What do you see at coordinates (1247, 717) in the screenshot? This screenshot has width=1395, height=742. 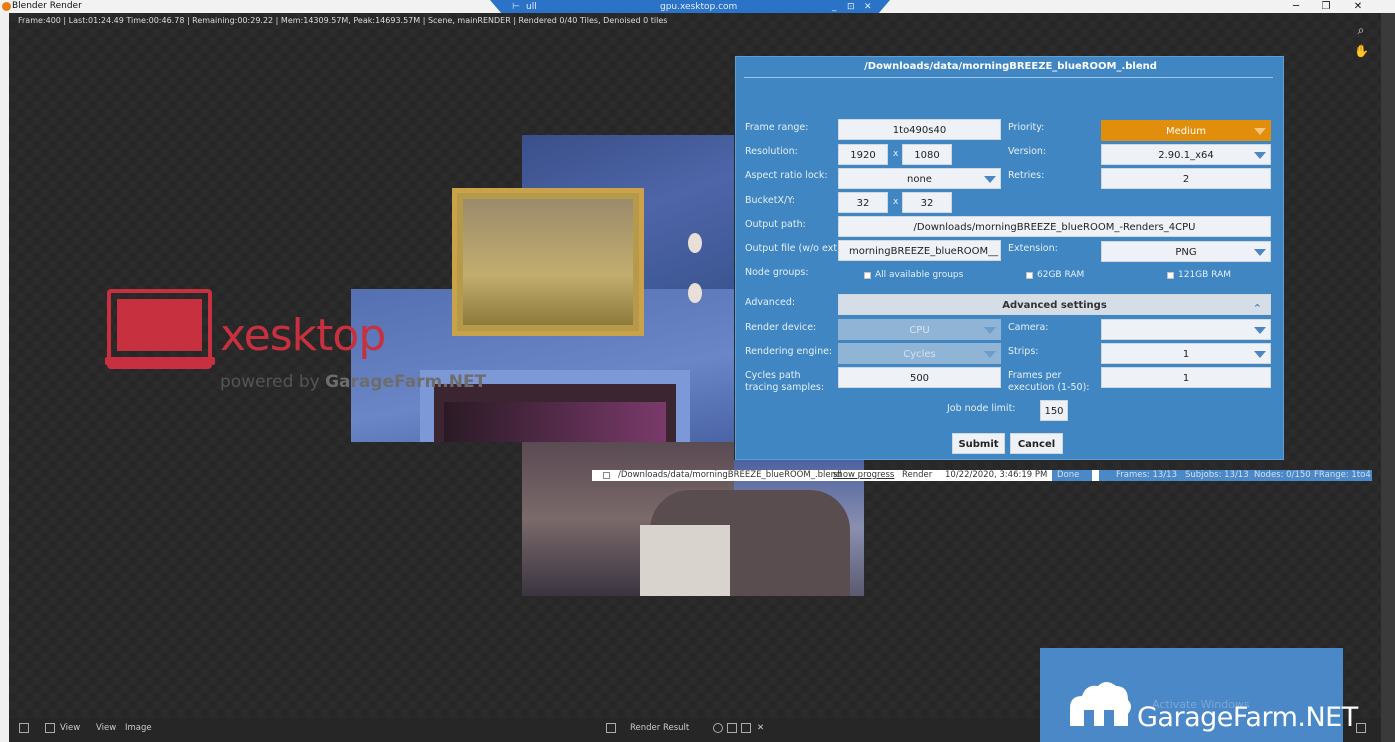 I see `garagefarm-text: GarageFarm.NET` at bounding box center [1247, 717].